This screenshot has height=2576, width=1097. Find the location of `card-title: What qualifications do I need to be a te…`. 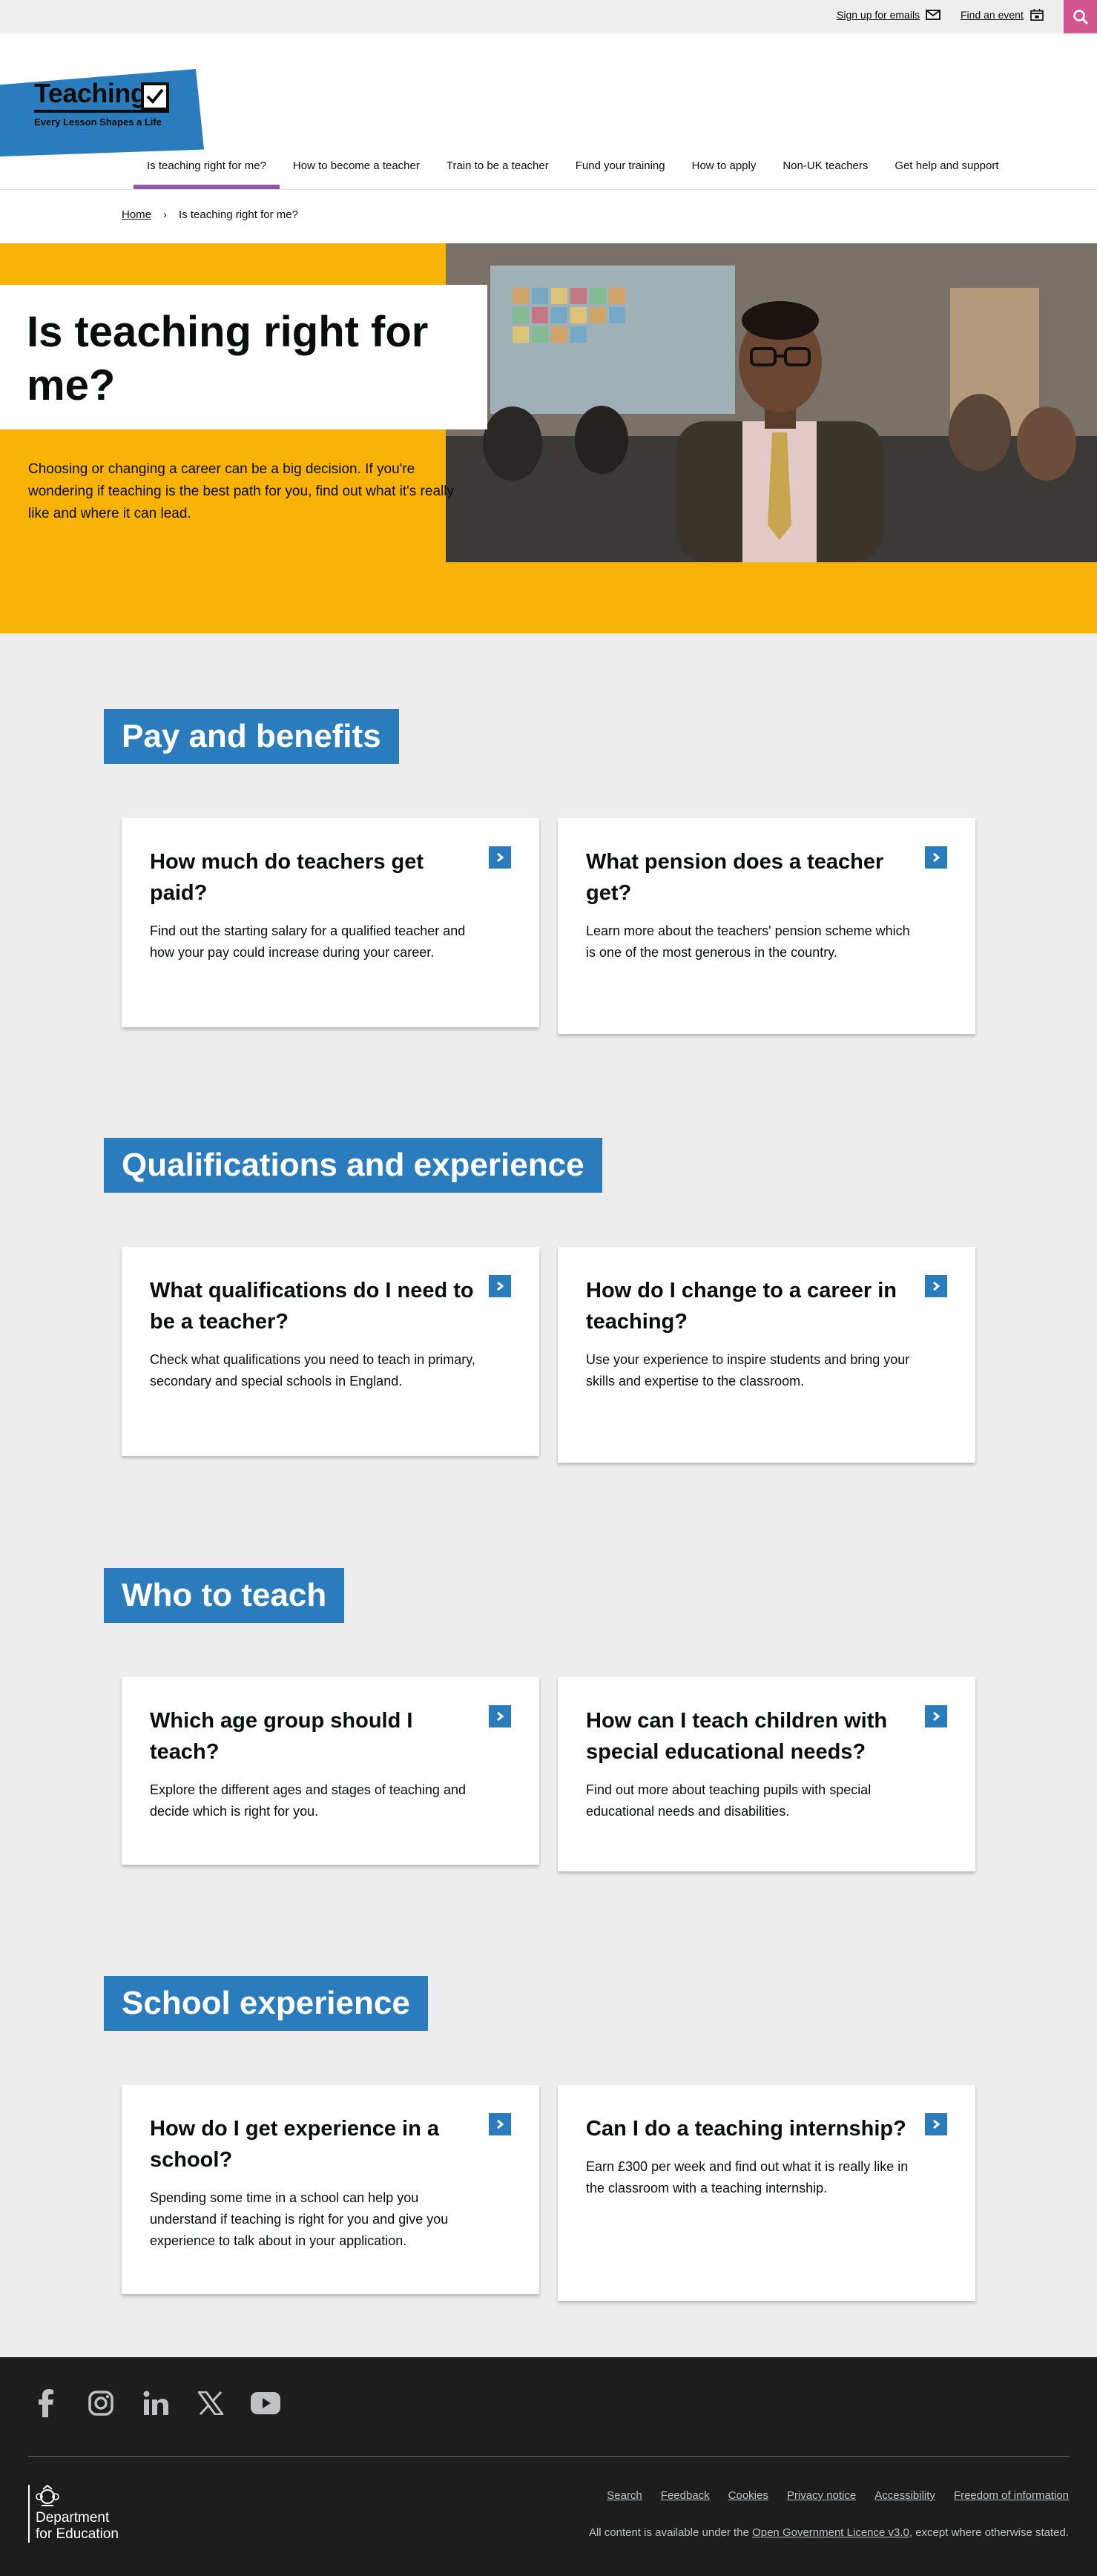

card-title: What qualifications do I need to be a te… is located at coordinates (312, 1307).